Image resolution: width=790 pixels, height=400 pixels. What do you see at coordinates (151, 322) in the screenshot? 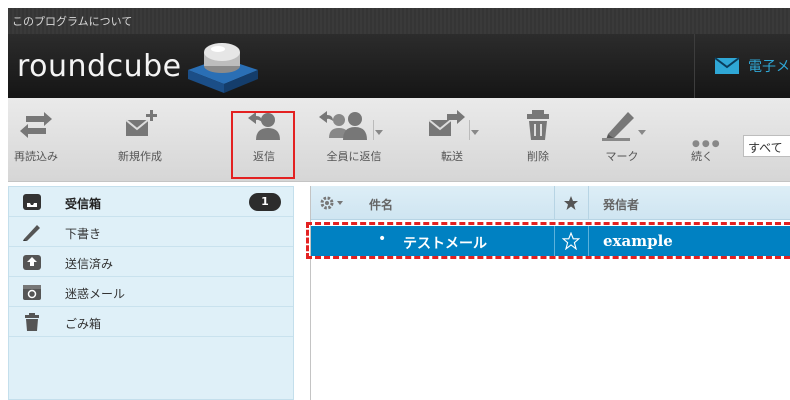
I see `folder-trash: ごみ箱` at bounding box center [151, 322].